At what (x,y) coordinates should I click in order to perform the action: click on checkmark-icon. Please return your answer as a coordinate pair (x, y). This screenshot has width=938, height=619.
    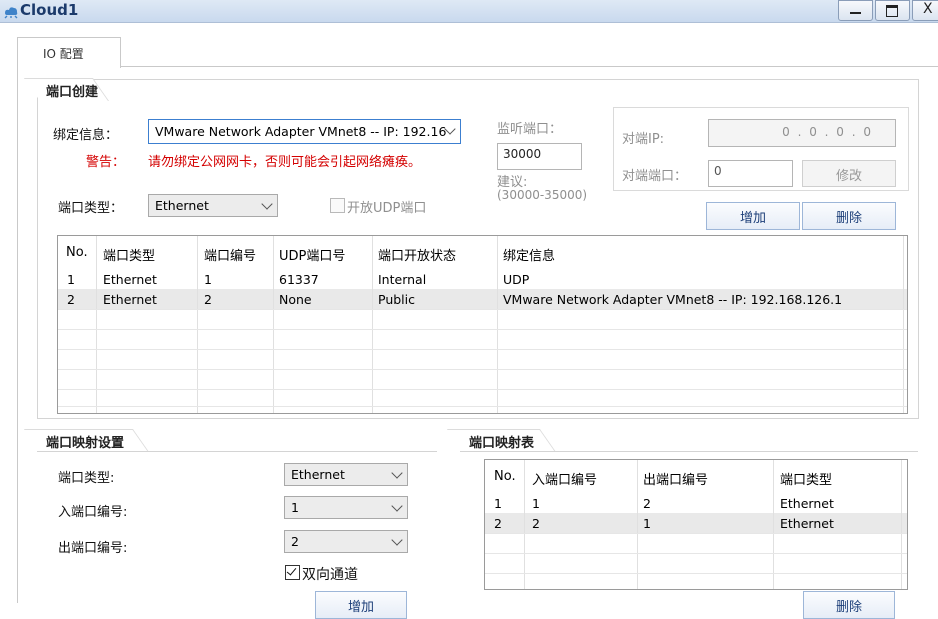
    Looking at the image, I should click on (291, 570).